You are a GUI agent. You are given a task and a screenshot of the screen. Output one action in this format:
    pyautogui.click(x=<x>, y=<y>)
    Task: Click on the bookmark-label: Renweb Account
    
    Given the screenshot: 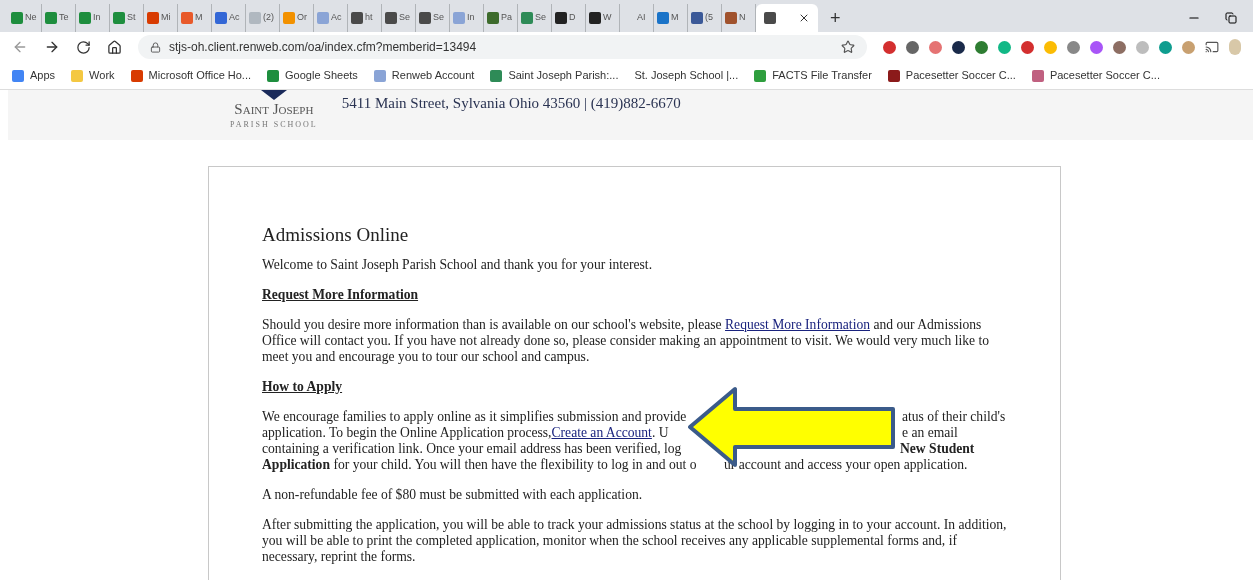 What is the action you would take?
    pyautogui.click(x=433, y=76)
    